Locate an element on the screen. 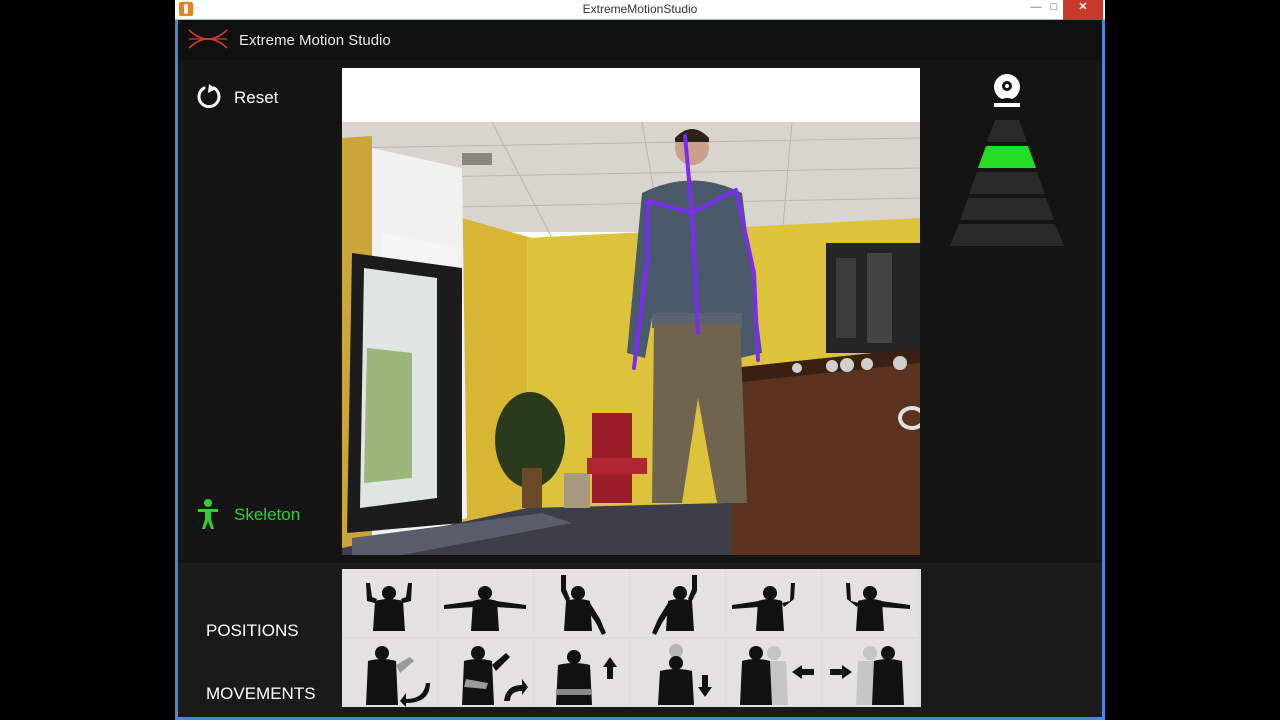 This screenshot has height=720, width=1280. move-down-movement-icon is located at coordinates (685, 674).